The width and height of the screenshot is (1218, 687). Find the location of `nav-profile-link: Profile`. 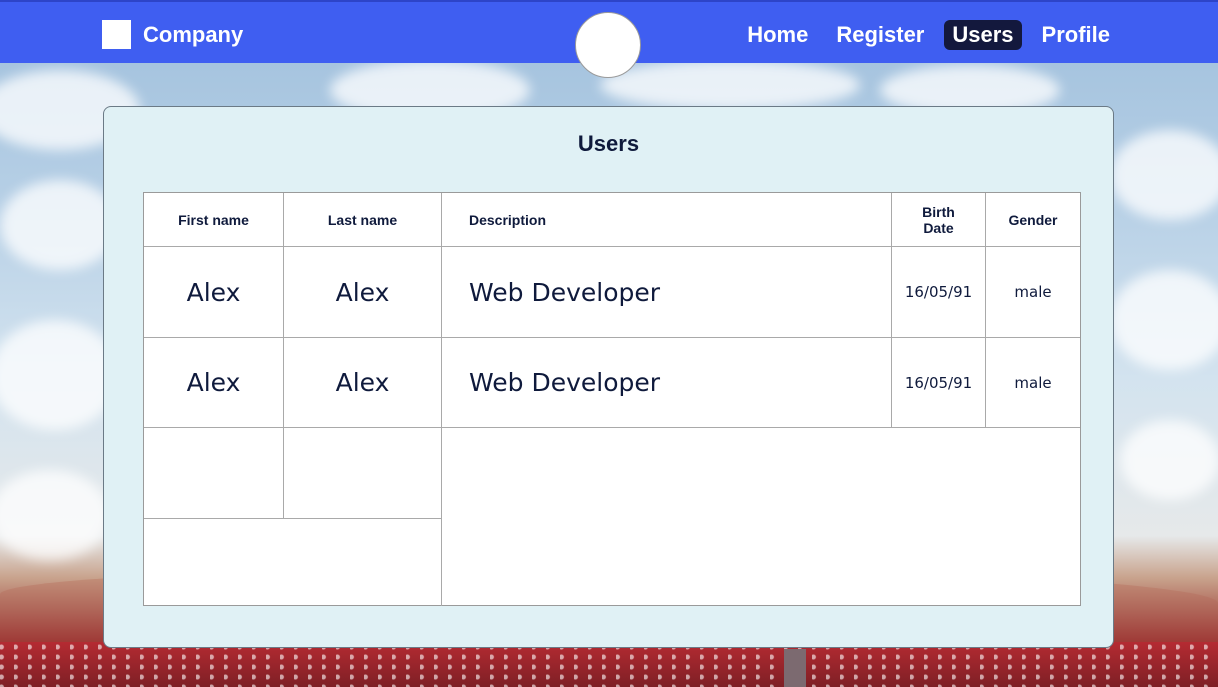

nav-profile-link: Profile is located at coordinates (1076, 35).